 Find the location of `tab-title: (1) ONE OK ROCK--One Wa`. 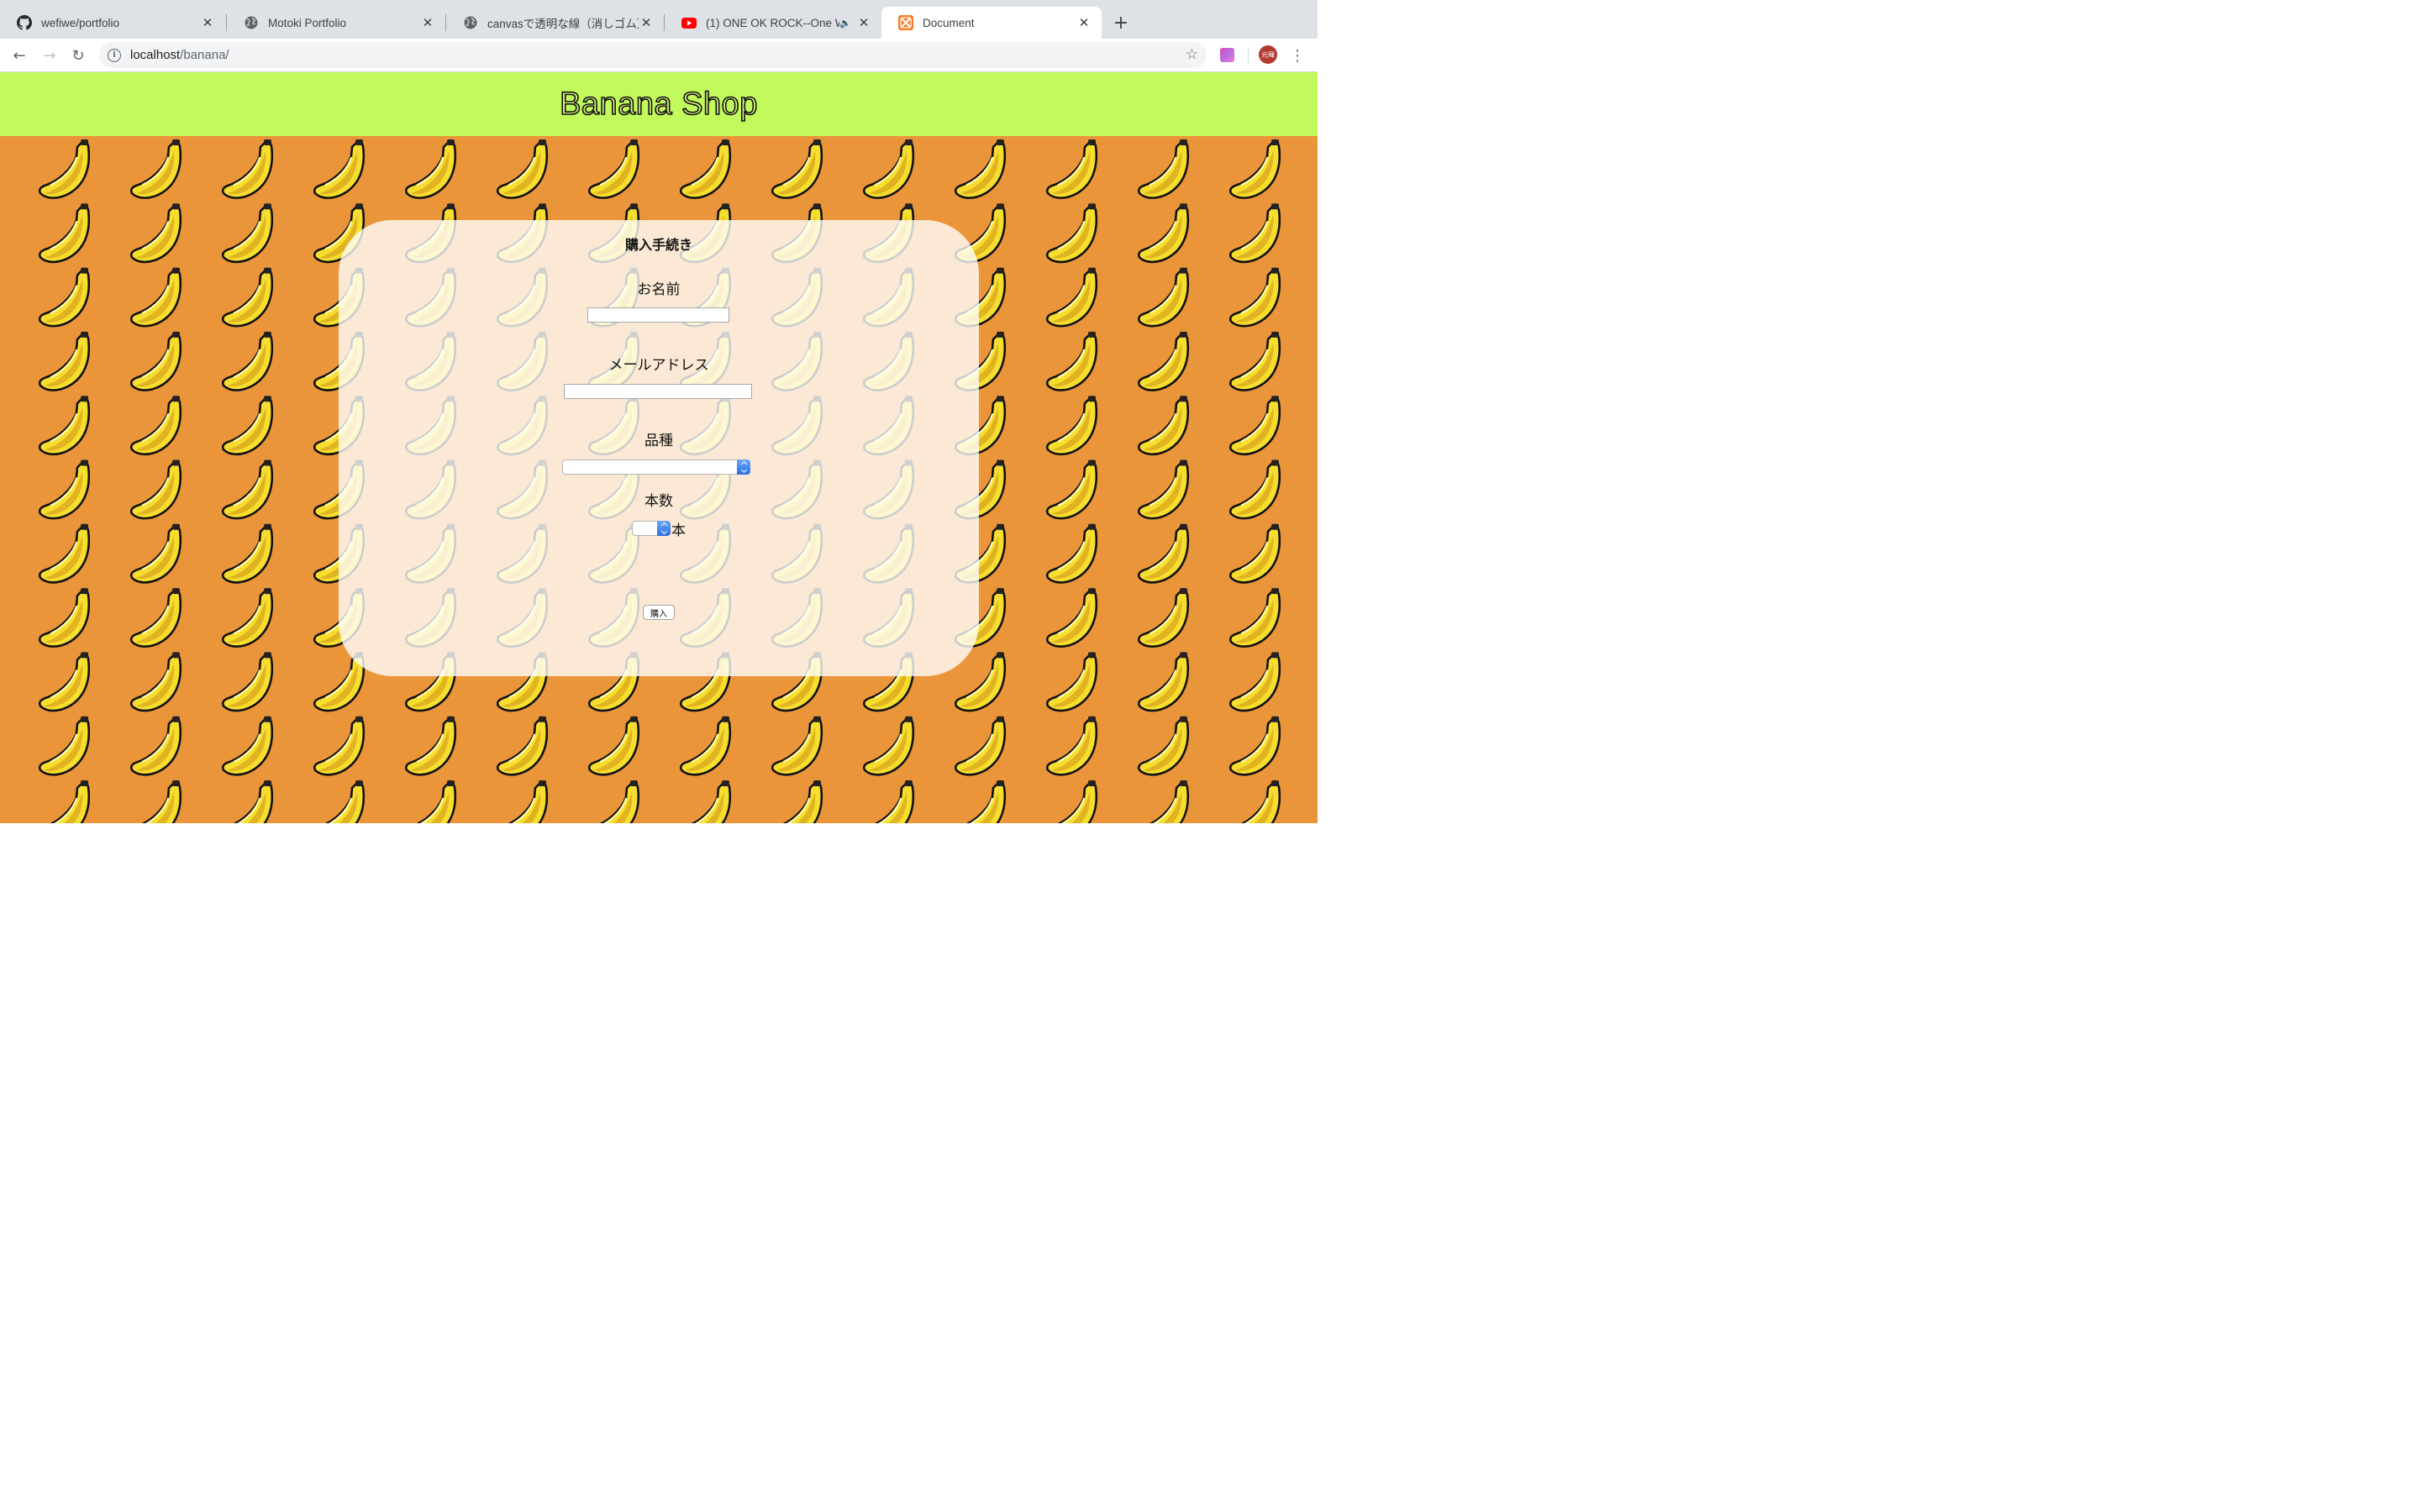

tab-title: (1) ONE OK ROCK--One Wa is located at coordinates (773, 22).